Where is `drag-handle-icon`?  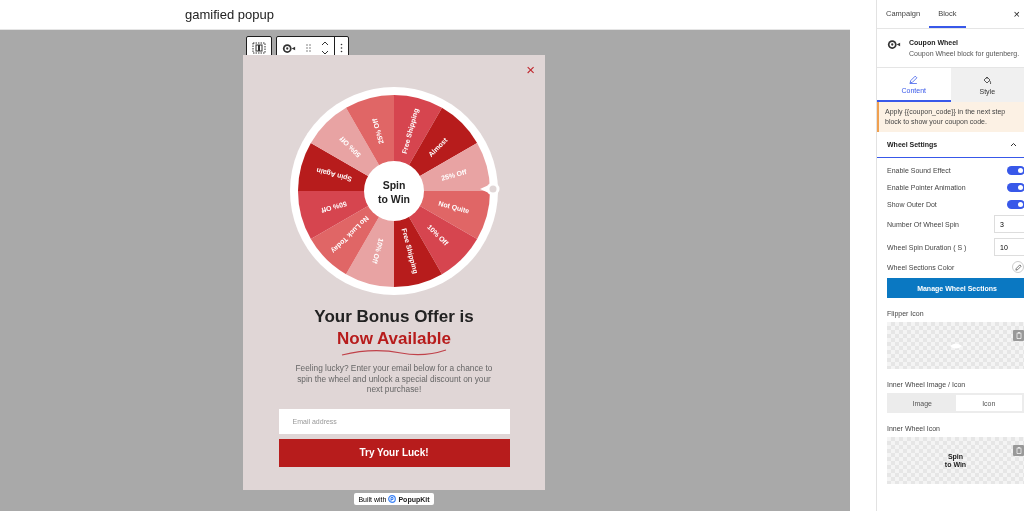
drag-handle-icon is located at coordinates (308, 48).